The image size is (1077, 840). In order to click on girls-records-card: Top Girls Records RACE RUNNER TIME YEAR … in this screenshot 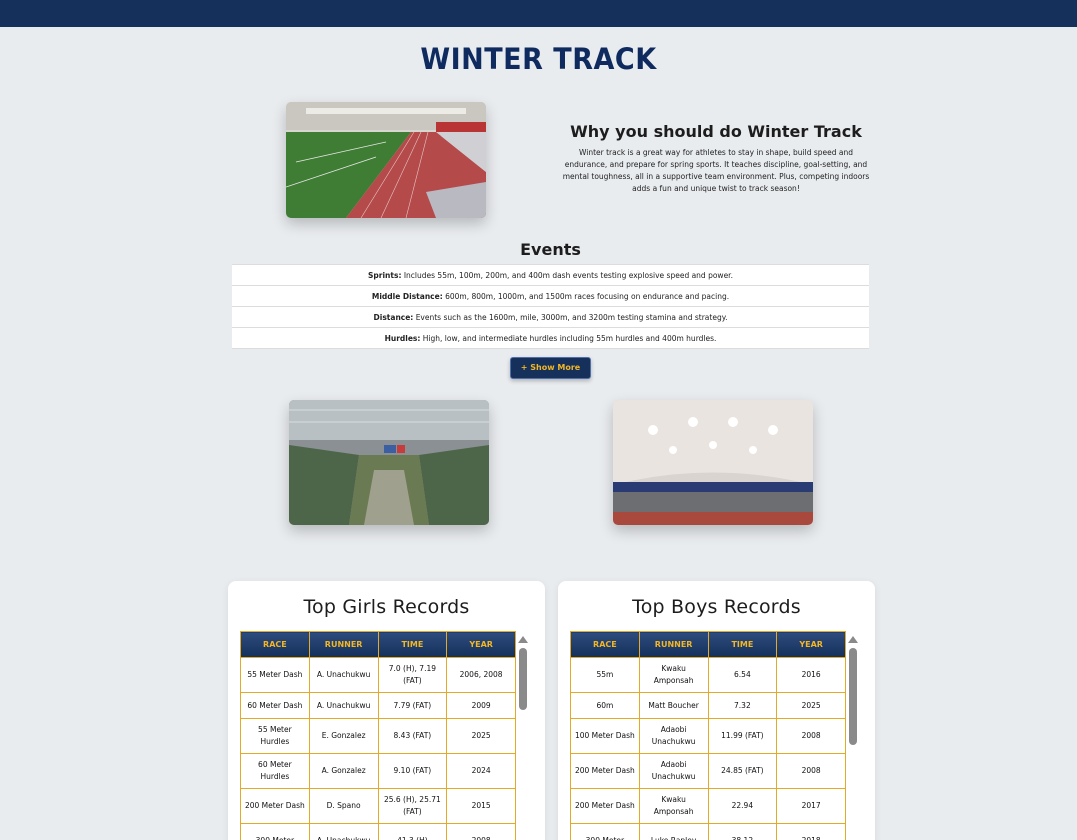, I will do `click(386, 710)`.